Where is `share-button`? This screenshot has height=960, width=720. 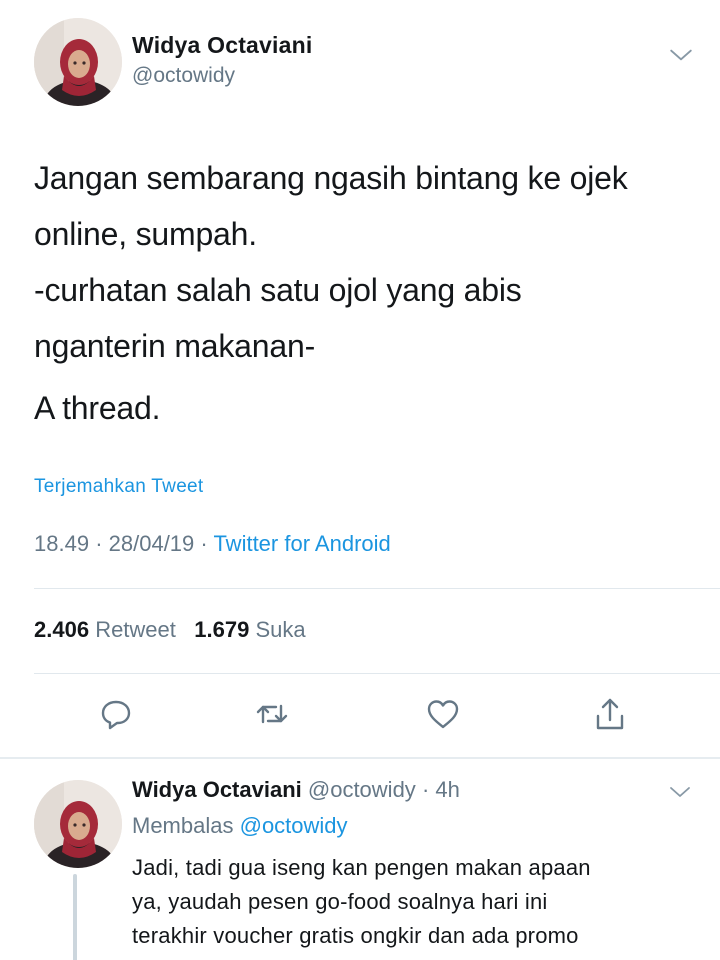
share-button is located at coordinates (610, 714).